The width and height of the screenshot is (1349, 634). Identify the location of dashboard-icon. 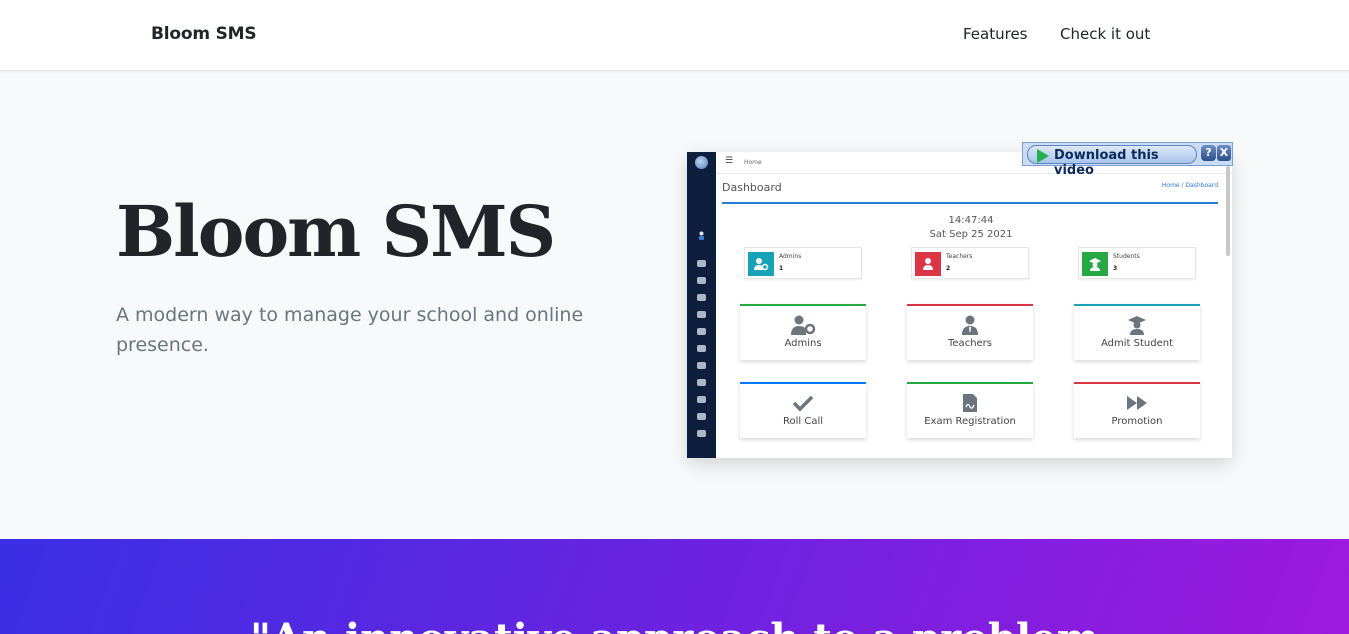
(701, 263).